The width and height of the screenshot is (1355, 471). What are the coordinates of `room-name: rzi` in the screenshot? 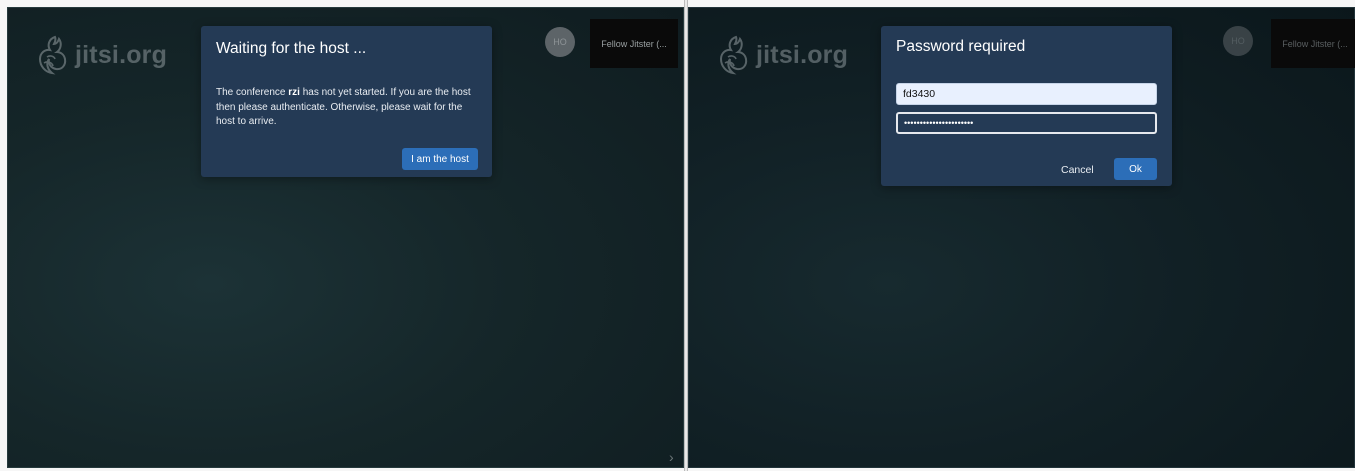 It's located at (294, 92).